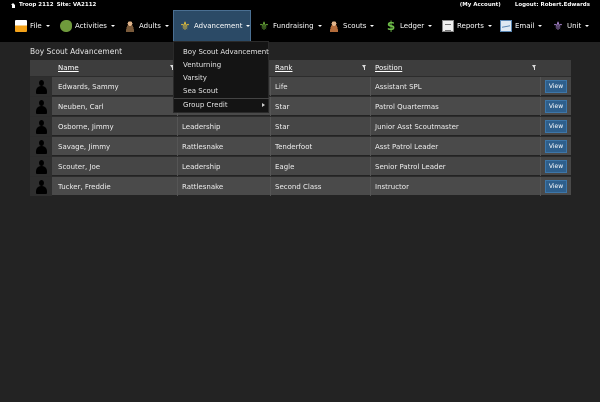  What do you see at coordinates (76, 5) in the screenshot?
I see `site-label: Site: VA2112` at bounding box center [76, 5].